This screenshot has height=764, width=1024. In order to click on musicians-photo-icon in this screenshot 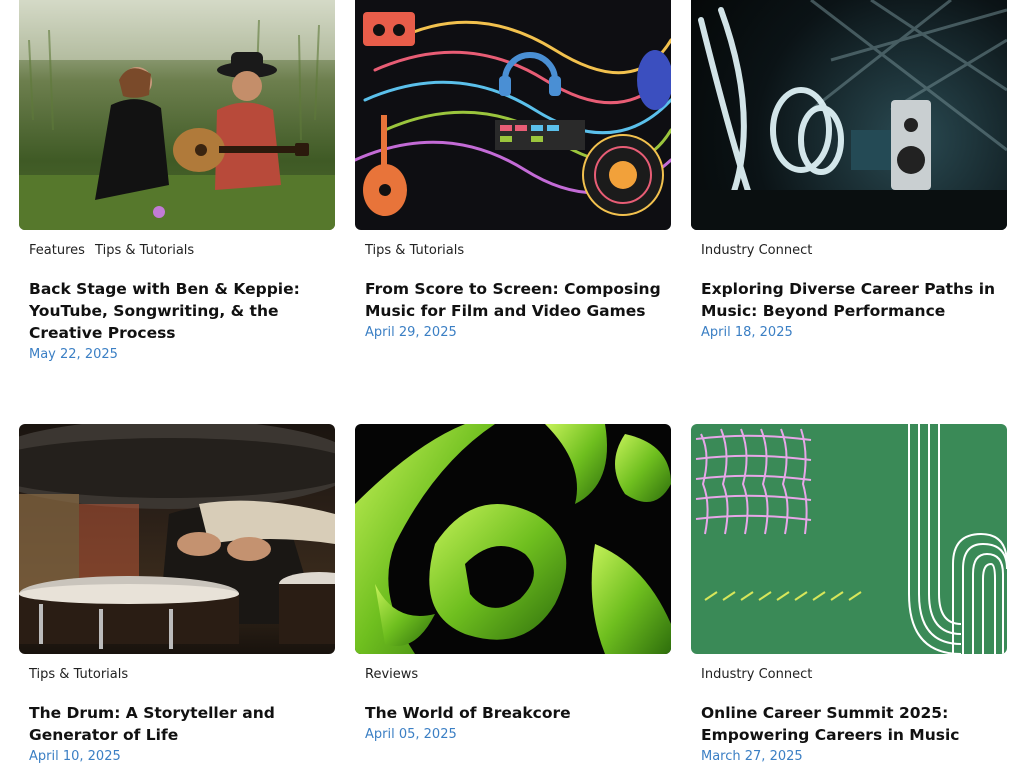, I will do `click(177, 115)`.